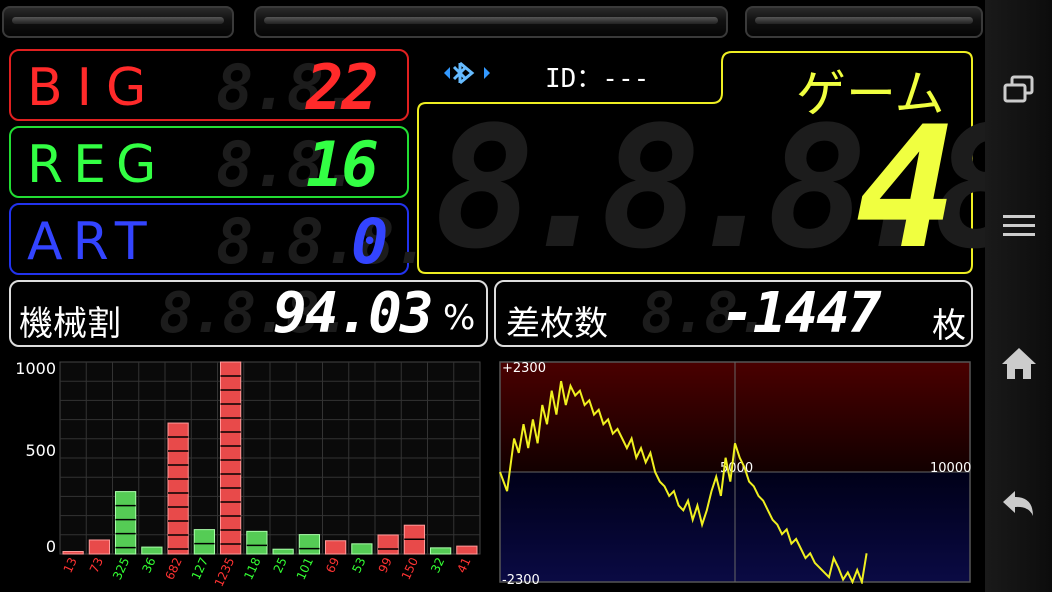  What do you see at coordinates (949, 326) in the screenshot?
I see `difference-unit: 枚` at bounding box center [949, 326].